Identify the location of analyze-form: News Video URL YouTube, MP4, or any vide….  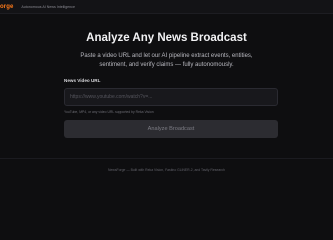
(171, 96).